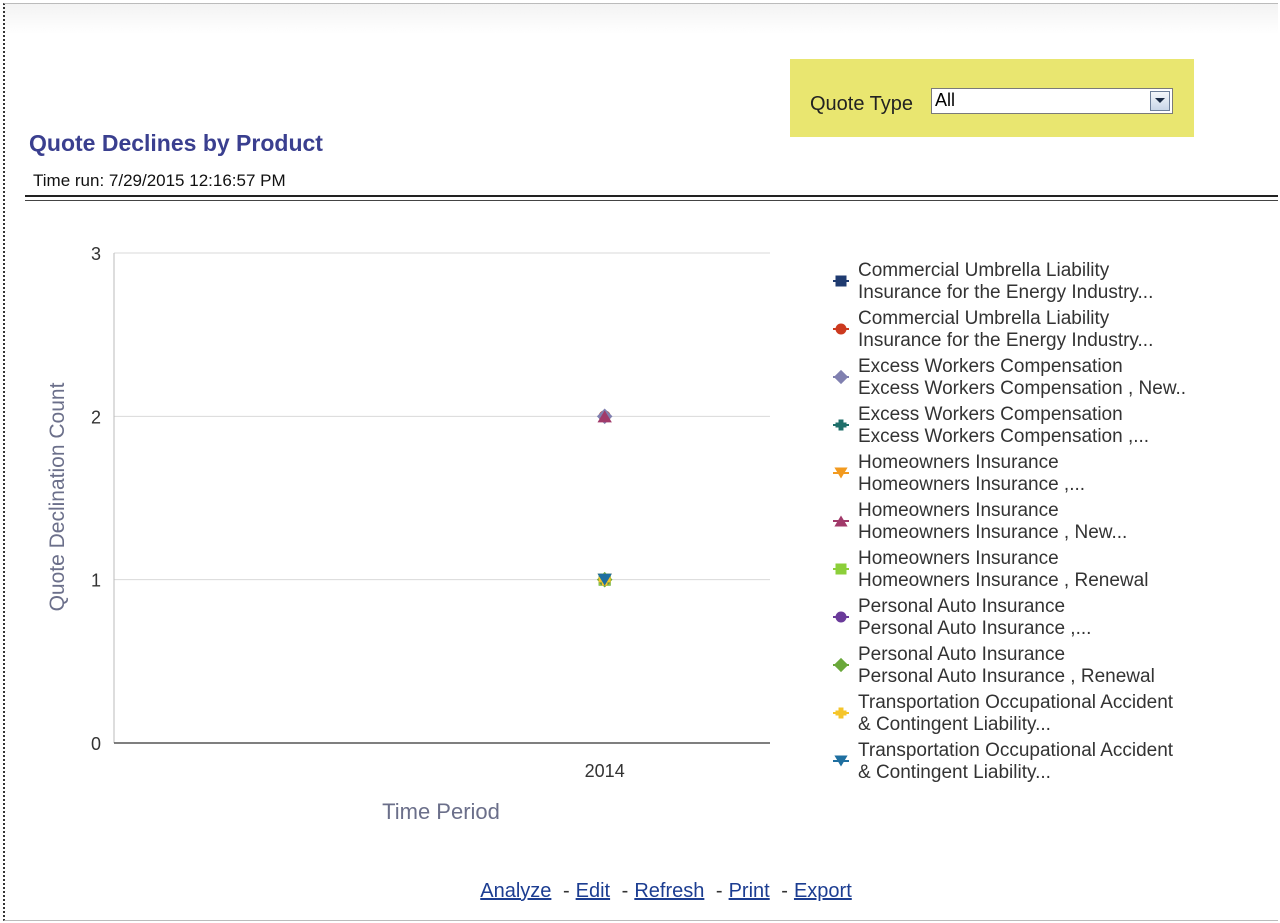 The image size is (1280, 923). What do you see at coordinates (176, 143) in the screenshot?
I see `report-title: Quote Declines by Product` at bounding box center [176, 143].